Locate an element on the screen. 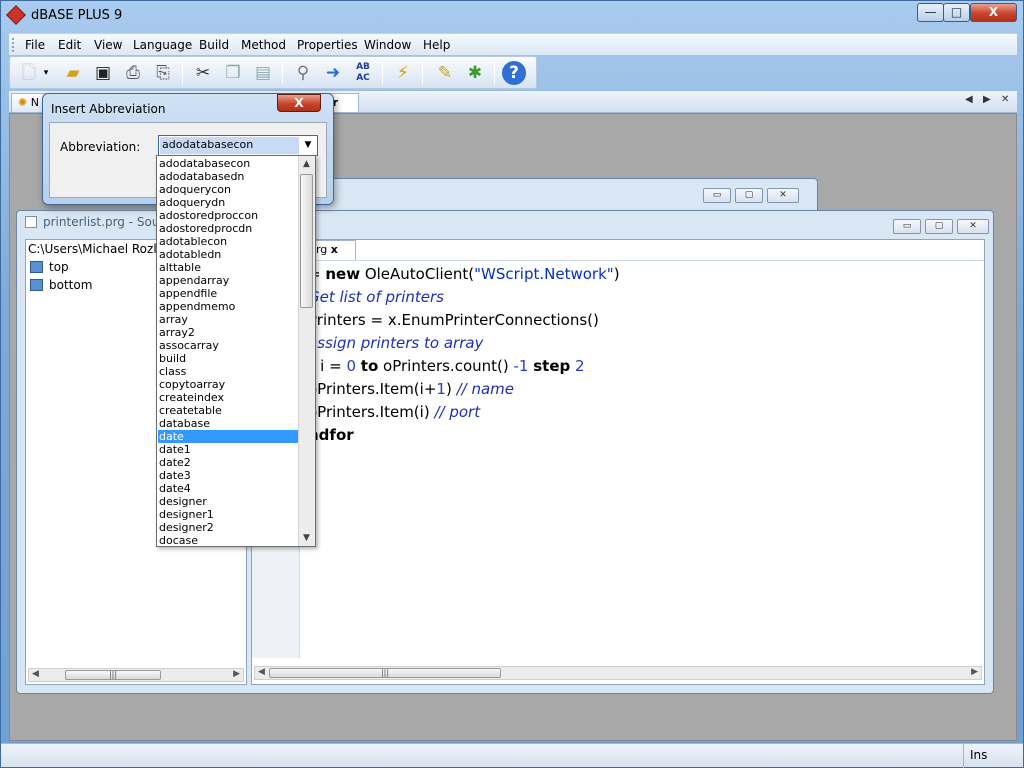 The width and height of the screenshot is (1024, 768). maximize-button: □ is located at coordinates (956, 12).